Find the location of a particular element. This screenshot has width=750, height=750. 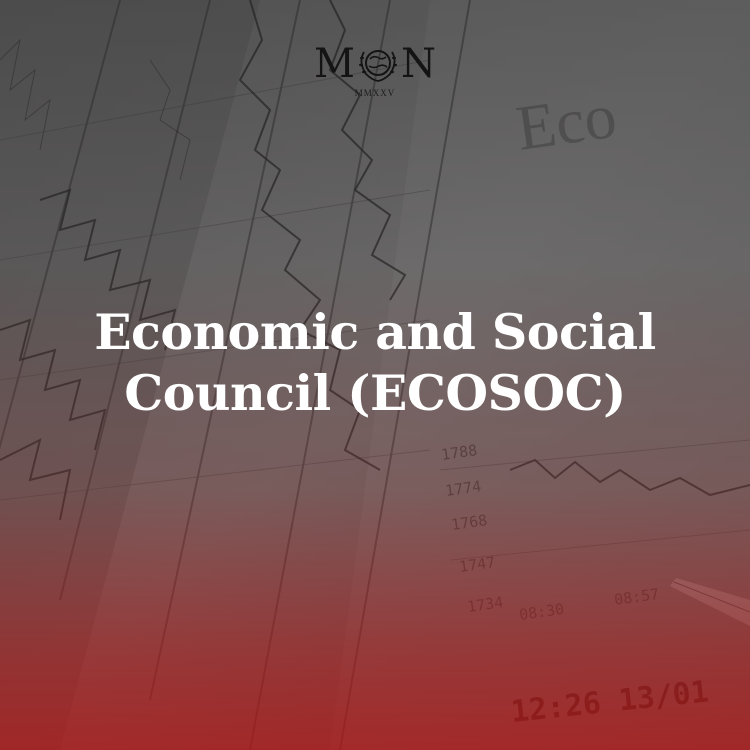

logo-mark: M N is located at coordinates (375, 64).